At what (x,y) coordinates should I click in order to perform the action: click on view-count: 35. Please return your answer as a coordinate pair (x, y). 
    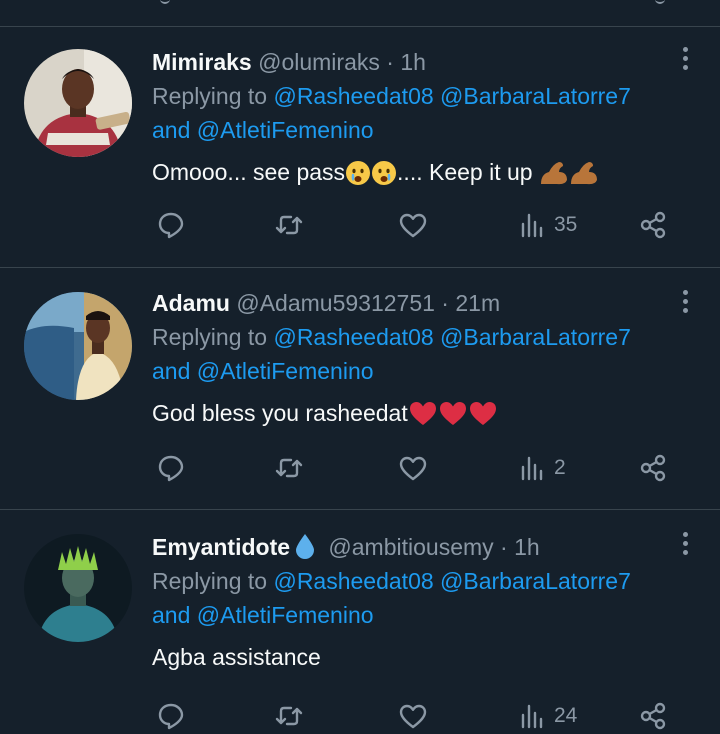
    Looking at the image, I should click on (566, 224).